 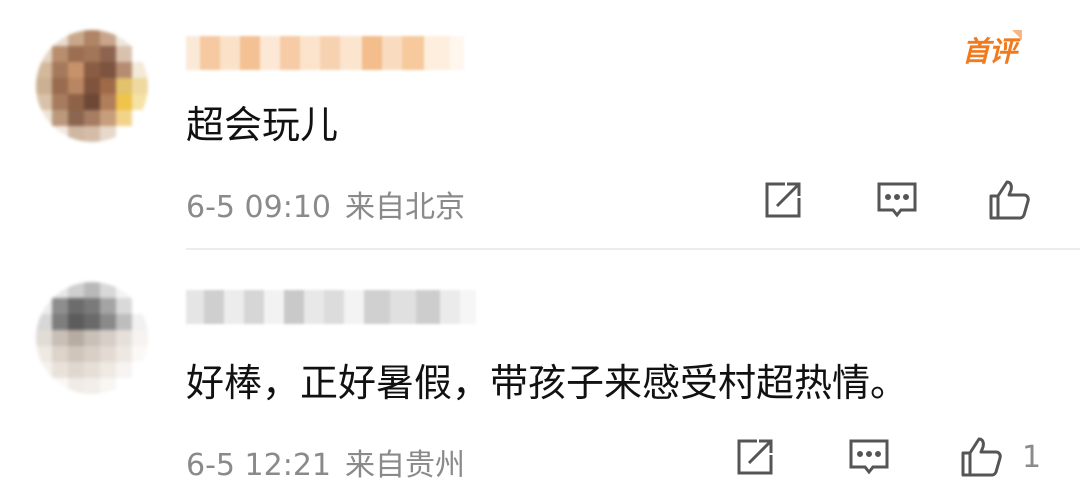 I want to click on comment-location: 来自贵州, so click(x=405, y=465).